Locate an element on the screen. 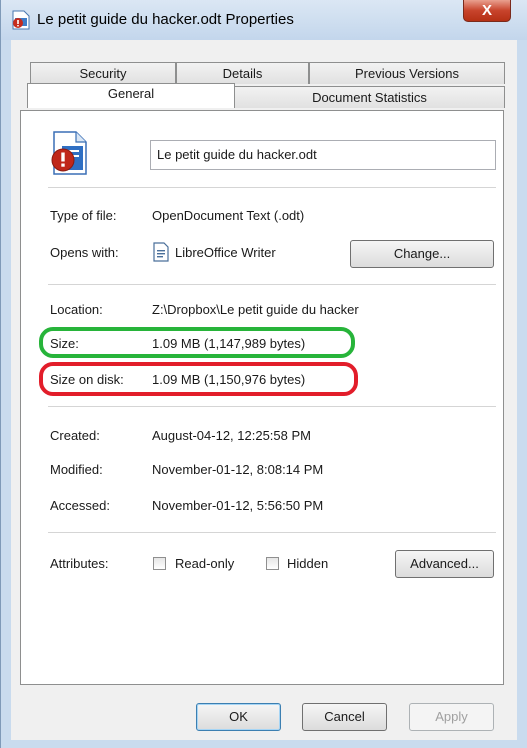 This screenshot has width=527, height=748. accessed-label: Accessed: is located at coordinates (80, 505).